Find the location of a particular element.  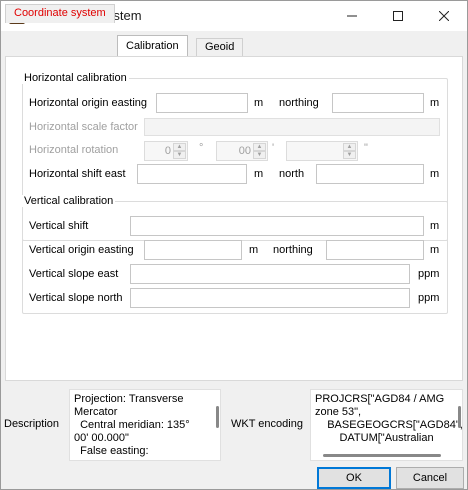

minimize-icon is located at coordinates (352, 16).